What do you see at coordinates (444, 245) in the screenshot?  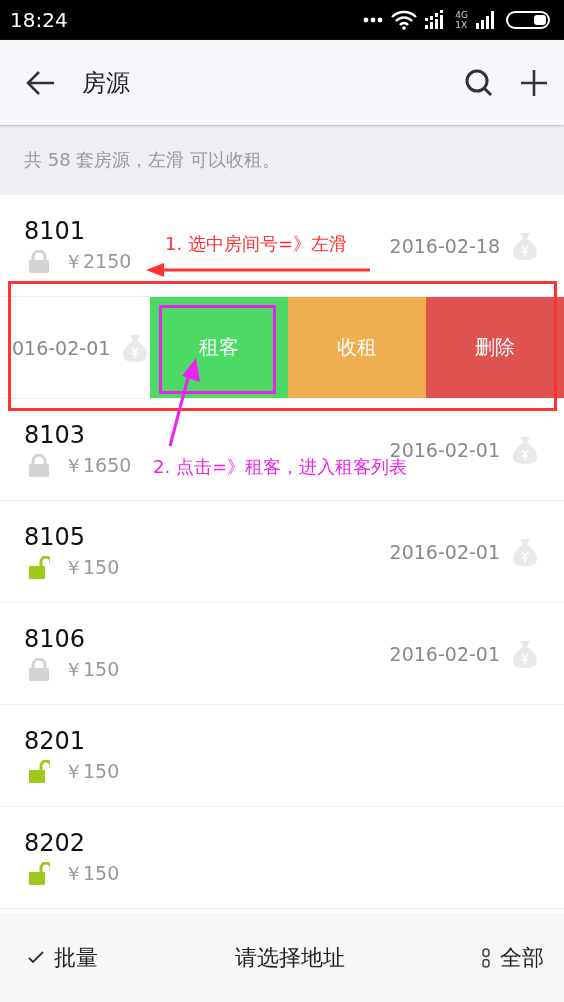 I see `due-date: 2016-02-18` at bounding box center [444, 245].